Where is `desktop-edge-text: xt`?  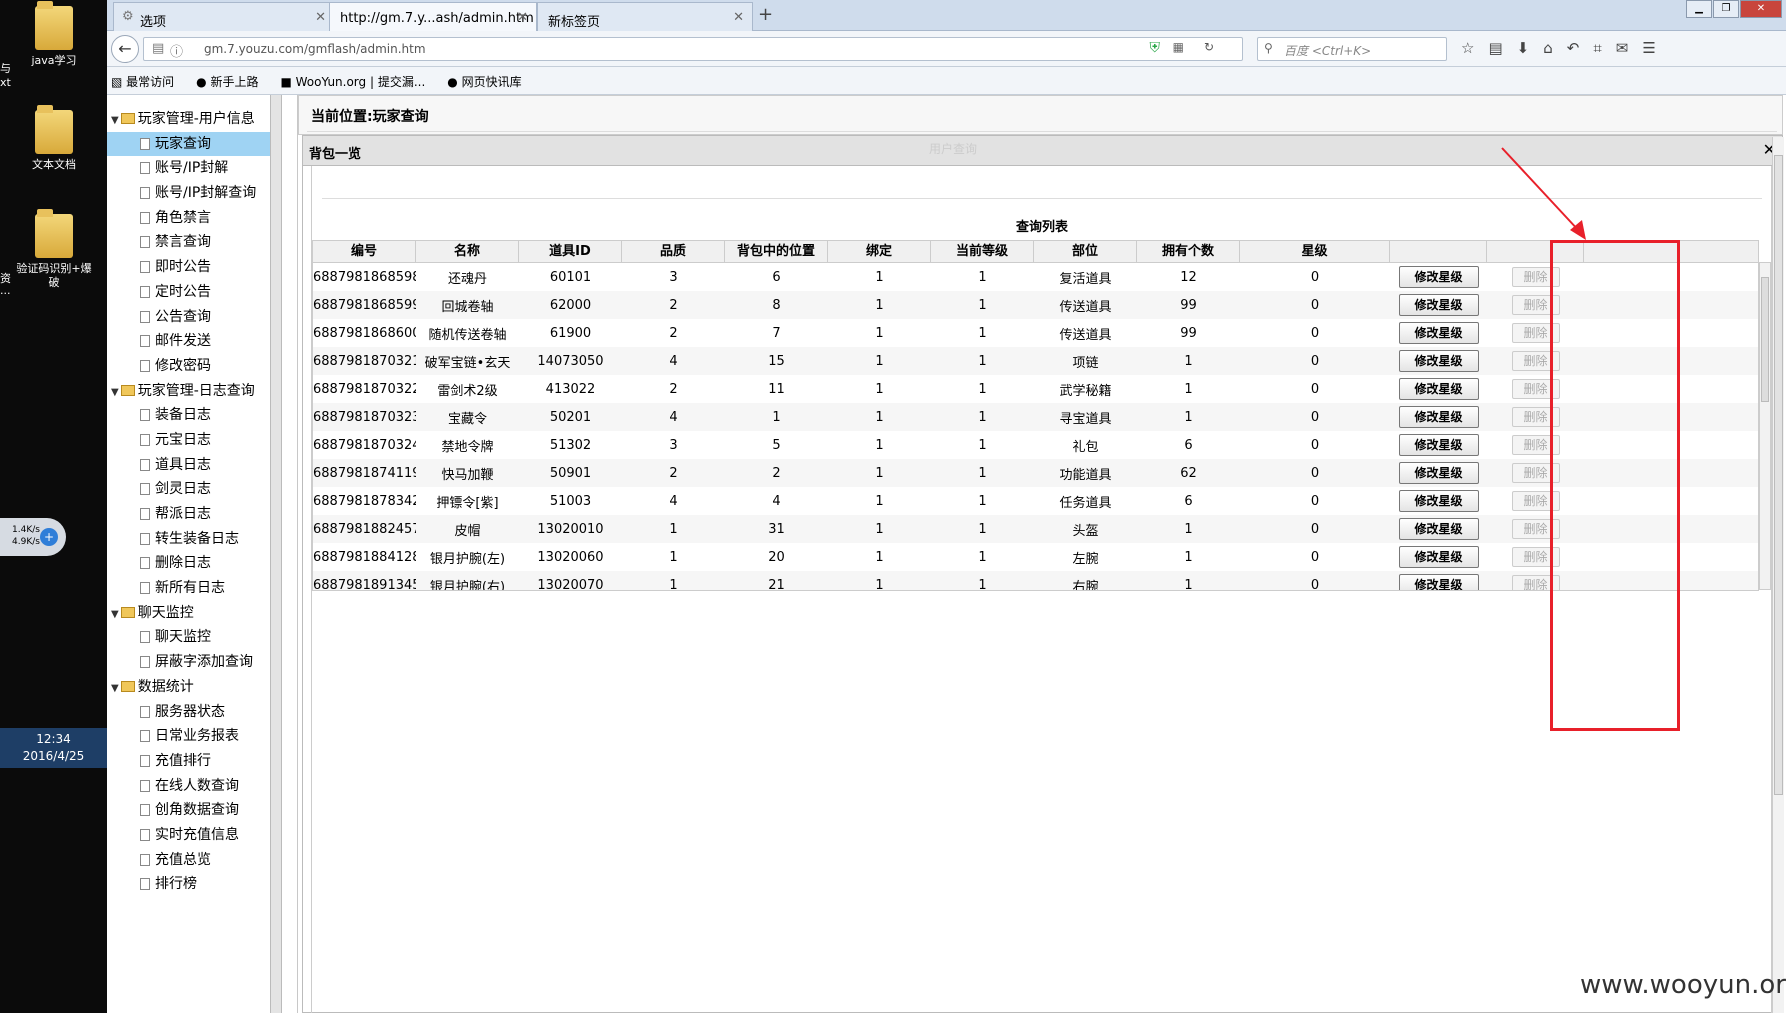
desktop-edge-text: xt is located at coordinates (5, 82).